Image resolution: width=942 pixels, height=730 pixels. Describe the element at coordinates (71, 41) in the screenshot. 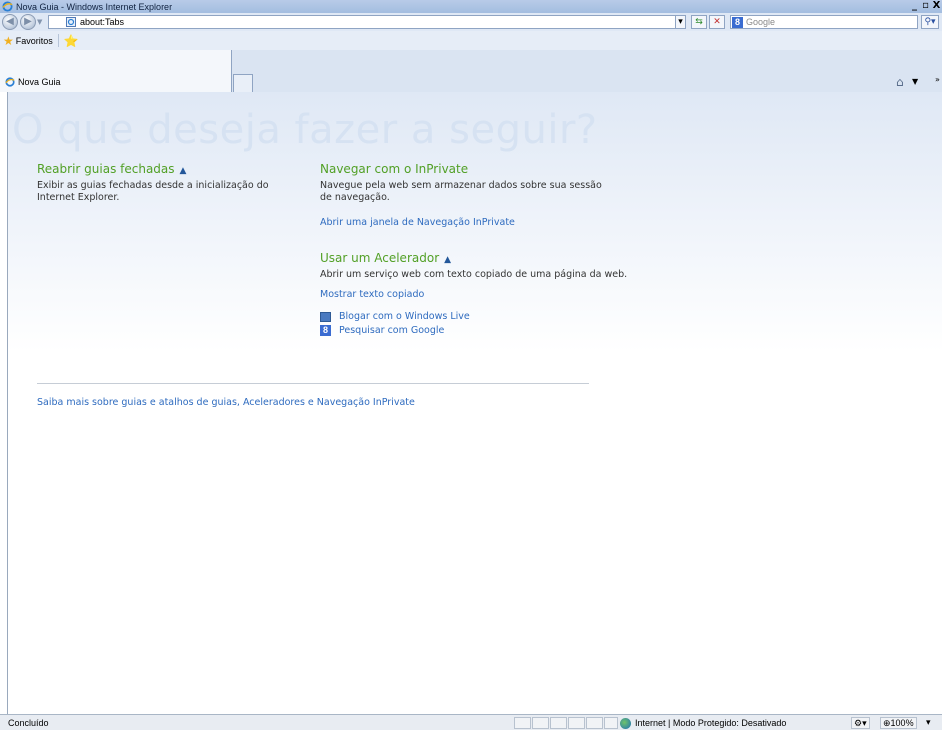

I see `add-to-favorites-bar-icon: ⭐` at that location.